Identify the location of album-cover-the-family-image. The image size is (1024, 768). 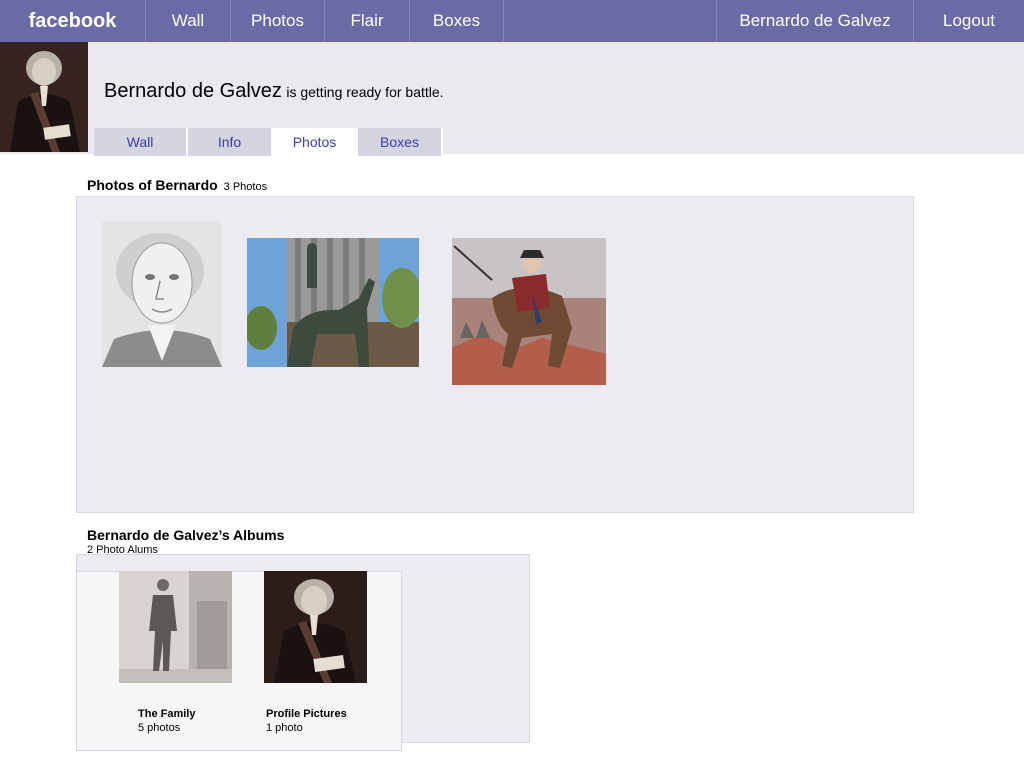
(175, 627).